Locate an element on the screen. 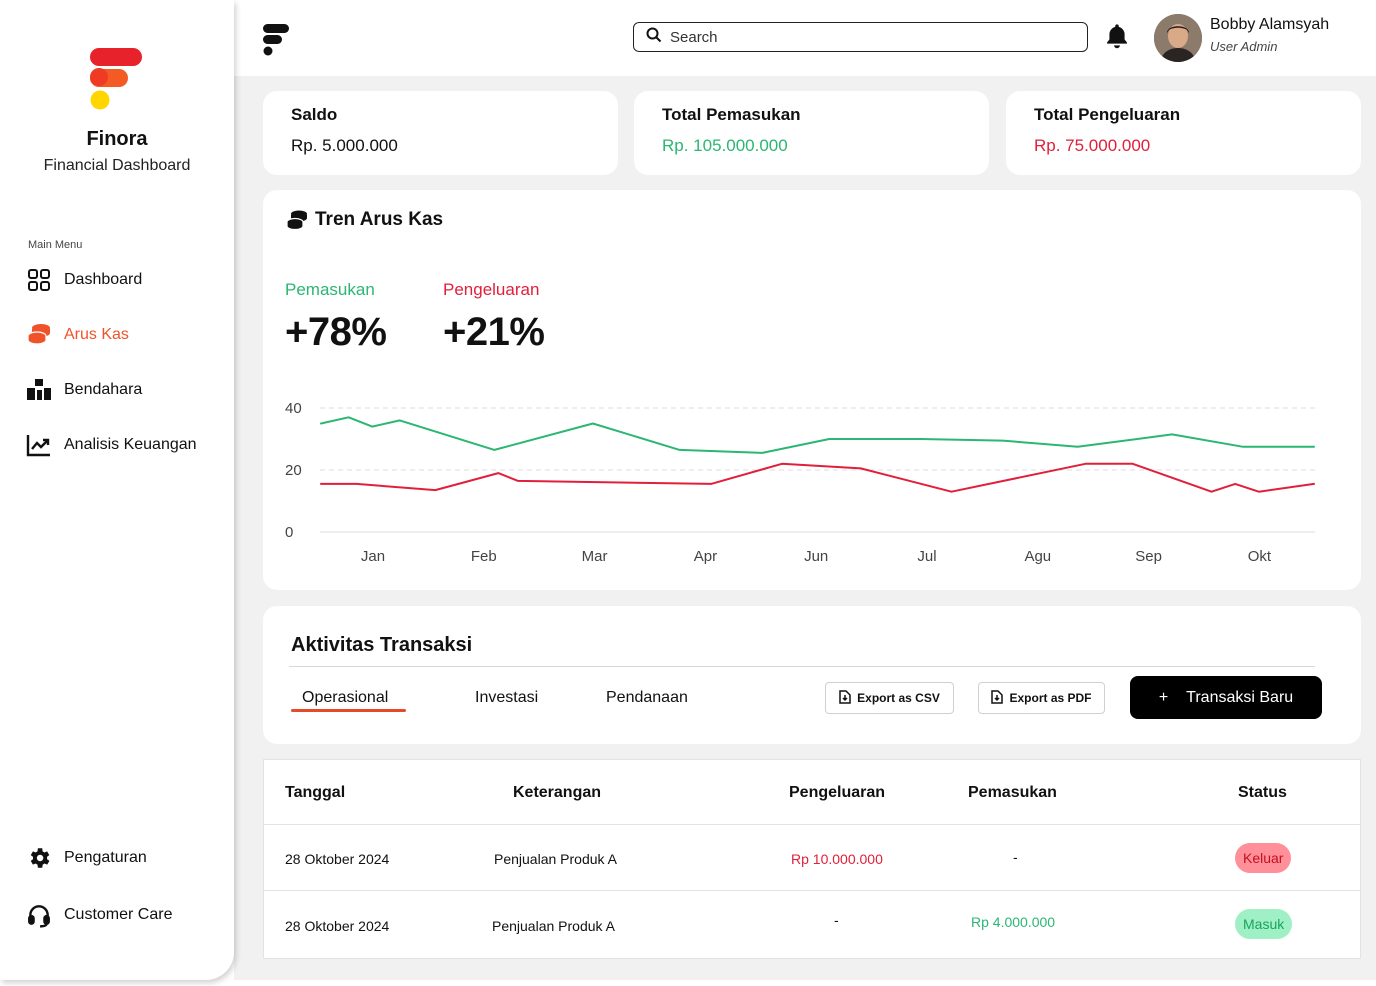 The width and height of the screenshot is (1376, 986). search-bar is located at coordinates (860, 37).